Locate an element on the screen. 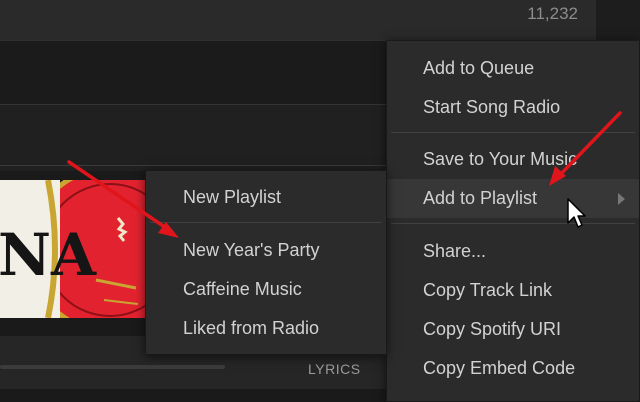  menu-item-label: Add to Playlist is located at coordinates (480, 198).